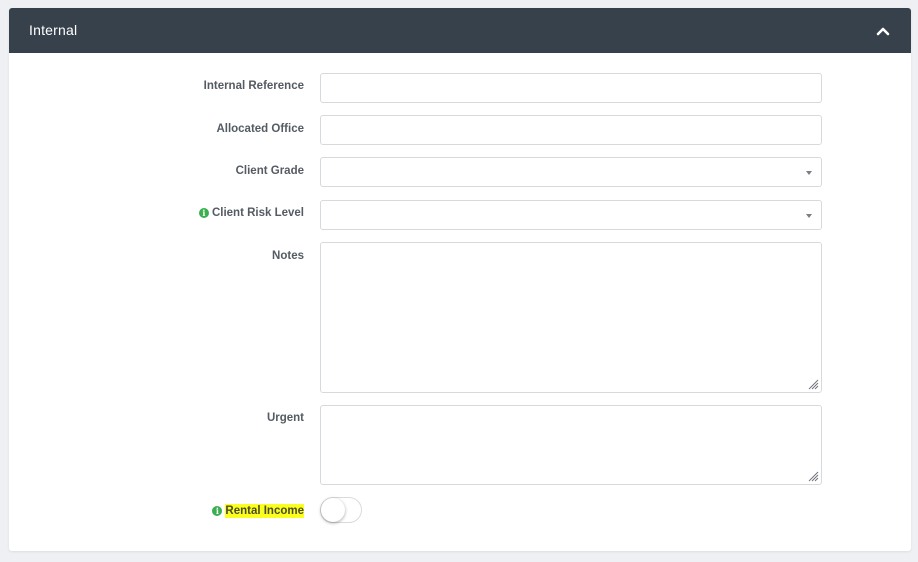 The height and width of the screenshot is (562, 918). What do you see at coordinates (571, 215) in the screenshot?
I see `client-risk-level-select` at bounding box center [571, 215].